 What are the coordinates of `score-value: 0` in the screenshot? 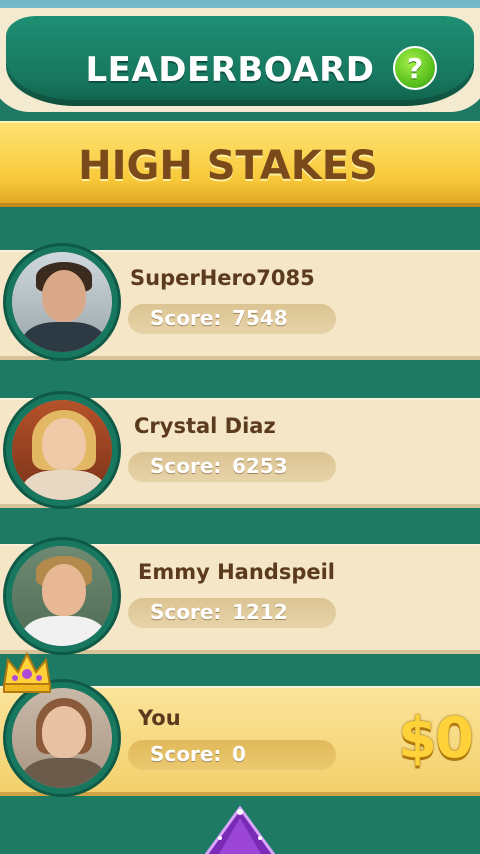 It's located at (239, 754).